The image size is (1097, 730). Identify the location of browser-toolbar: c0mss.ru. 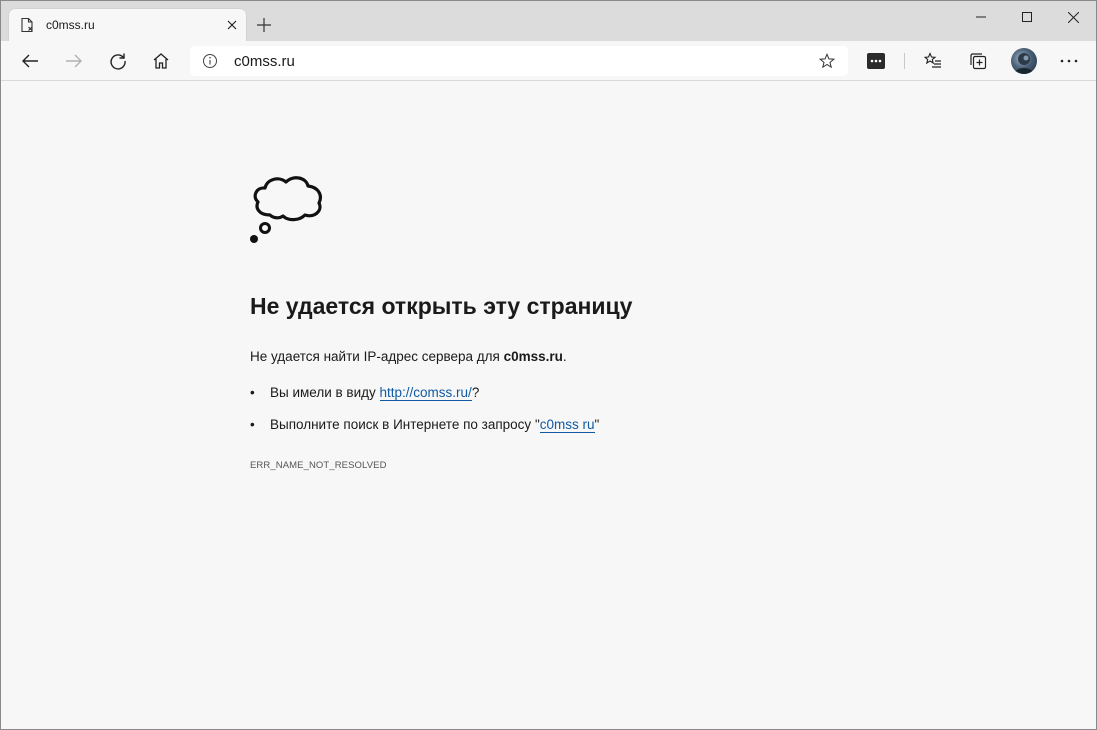
(548, 61).